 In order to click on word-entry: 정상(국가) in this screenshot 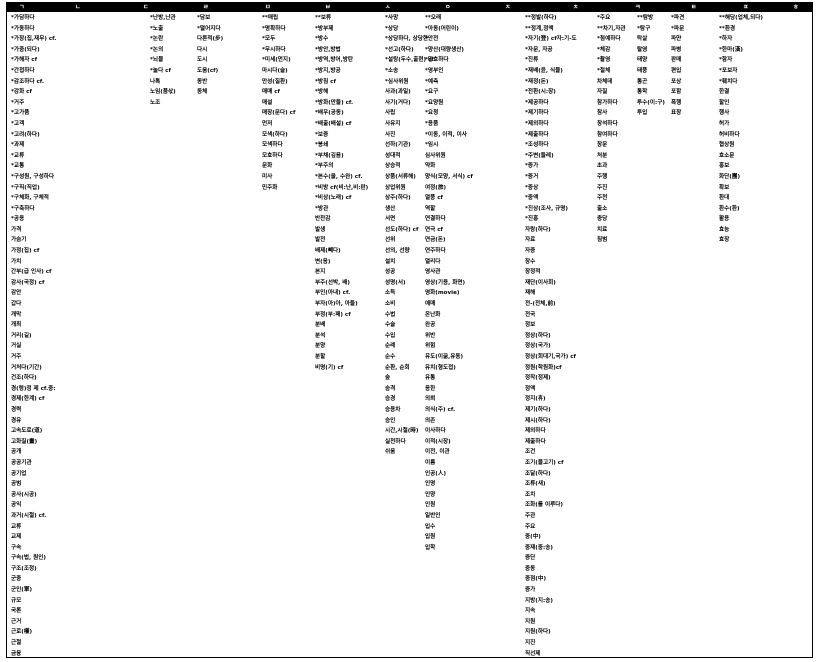, I will do `click(538, 346)`.